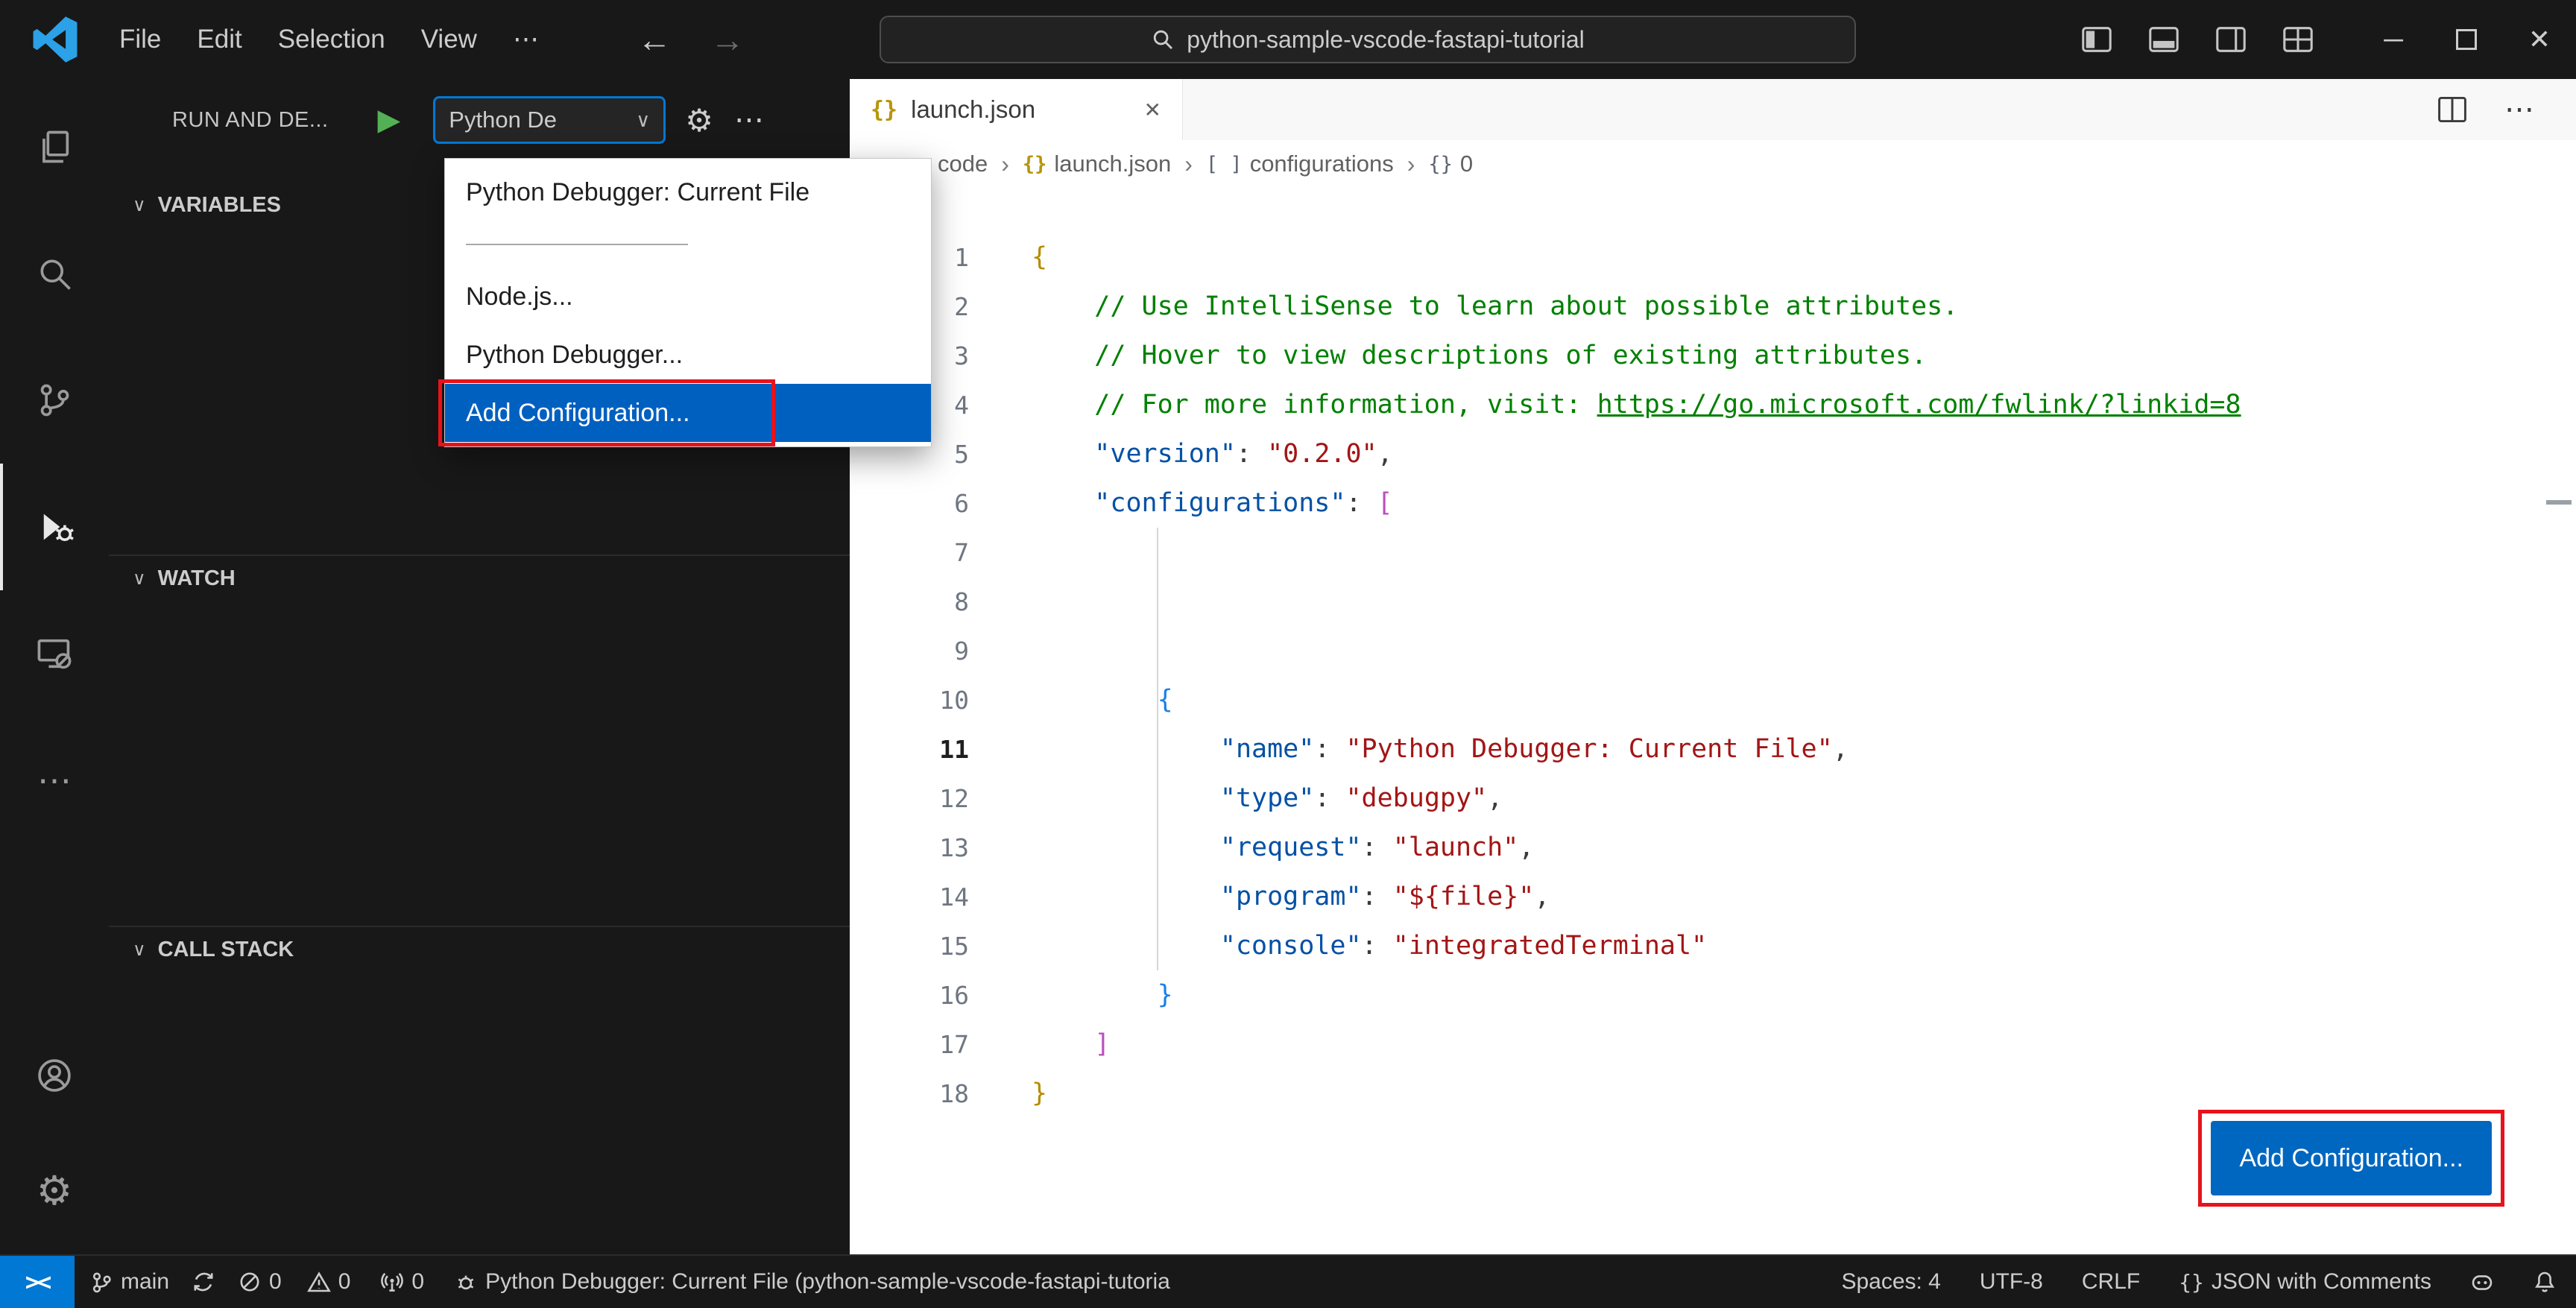 The height and width of the screenshot is (1308, 2576). Describe the element at coordinates (54, 780) in the screenshot. I see `more-views-icon: ⋯` at that location.